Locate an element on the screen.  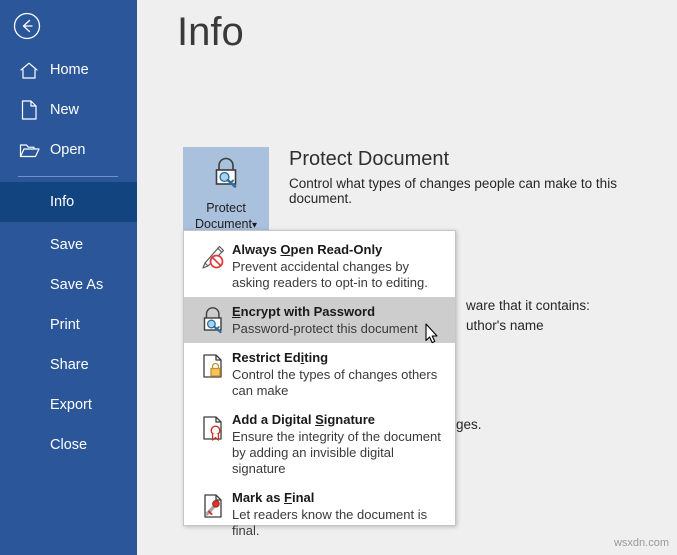
tile-label-line-2: Document is located at coordinates (223, 224).